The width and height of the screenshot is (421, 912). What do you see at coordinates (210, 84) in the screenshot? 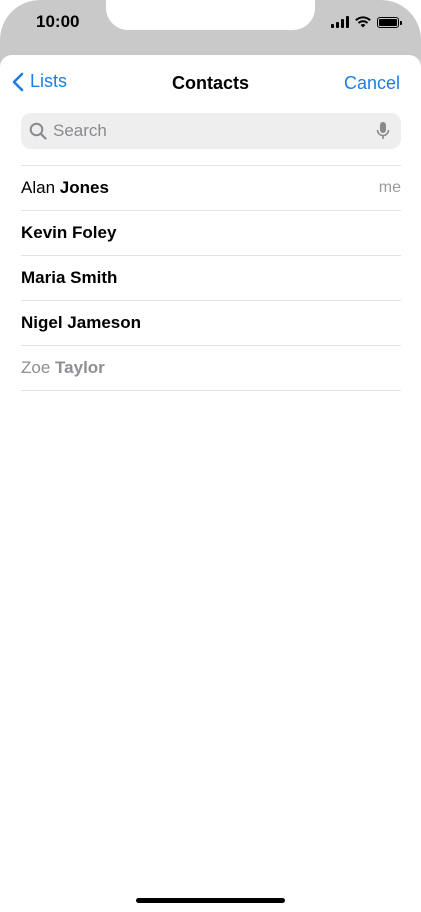
I see `navigation-bar: Lists Contacts Cancel` at bounding box center [210, 84].